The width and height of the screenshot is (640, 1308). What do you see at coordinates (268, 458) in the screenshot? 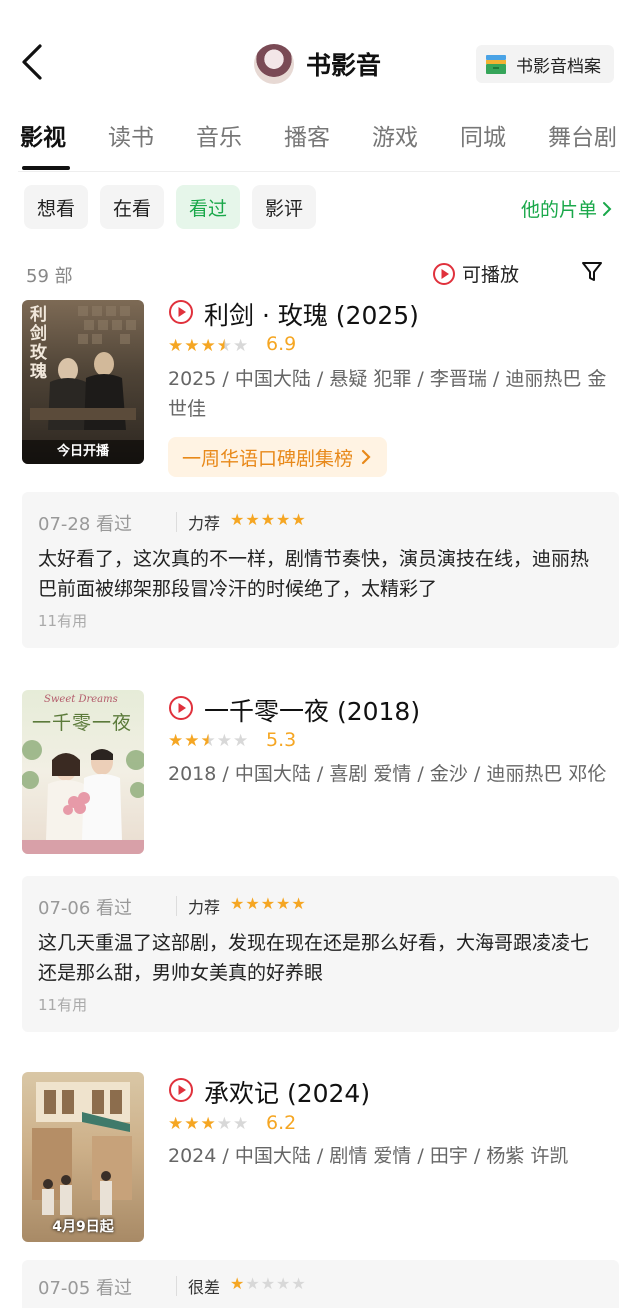
I see `rank-tag-label: 一周华语口碑剧集榜` at bounding box center [268, 458].